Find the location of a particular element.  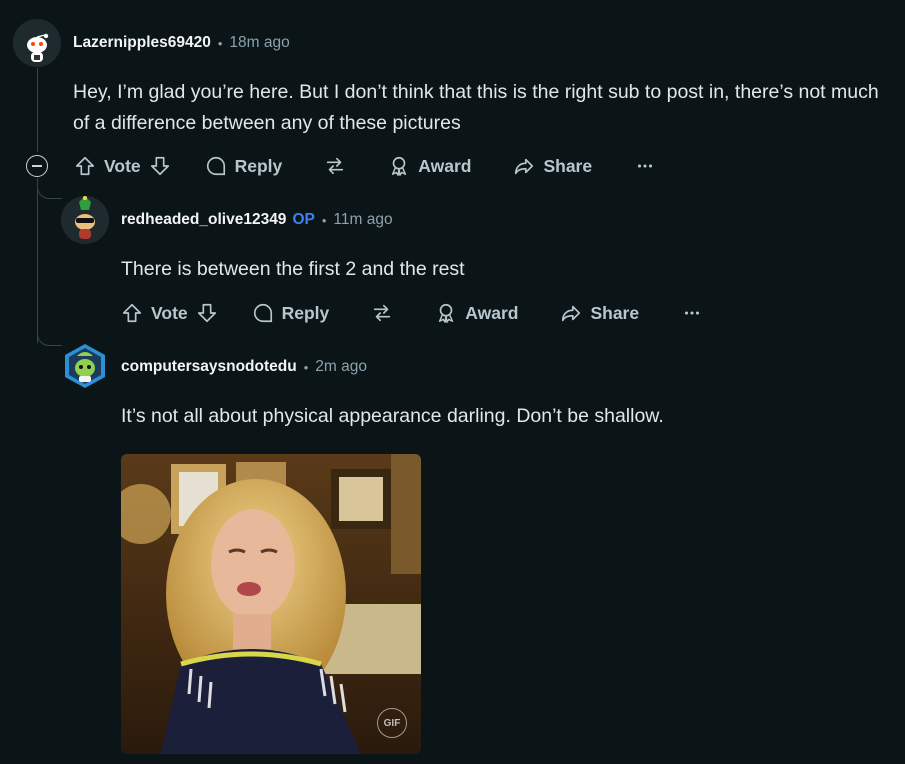

comment-meta: redheaded_olive12349 OP • 11m ago is located at coordinates (257, 220).